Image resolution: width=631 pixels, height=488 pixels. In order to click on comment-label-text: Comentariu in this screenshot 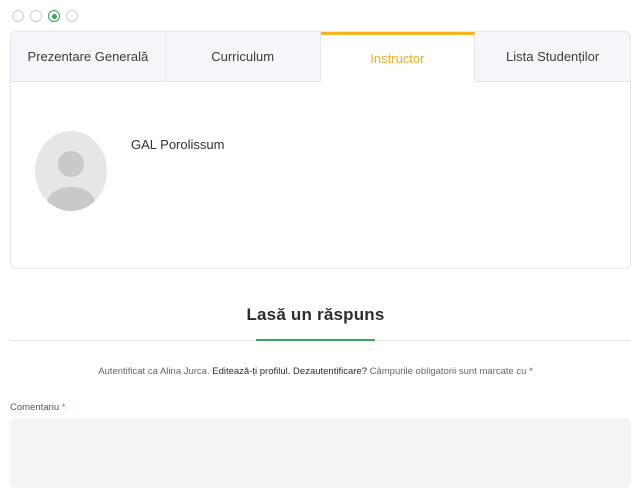, I will do `click(36, 407)`.